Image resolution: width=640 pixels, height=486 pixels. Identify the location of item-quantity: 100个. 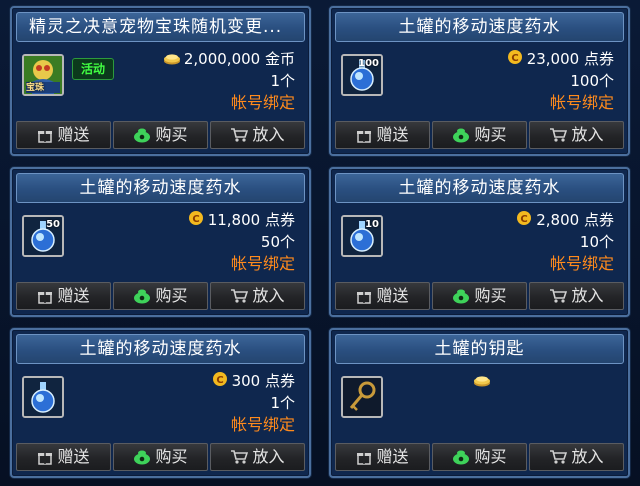
(592, 81).